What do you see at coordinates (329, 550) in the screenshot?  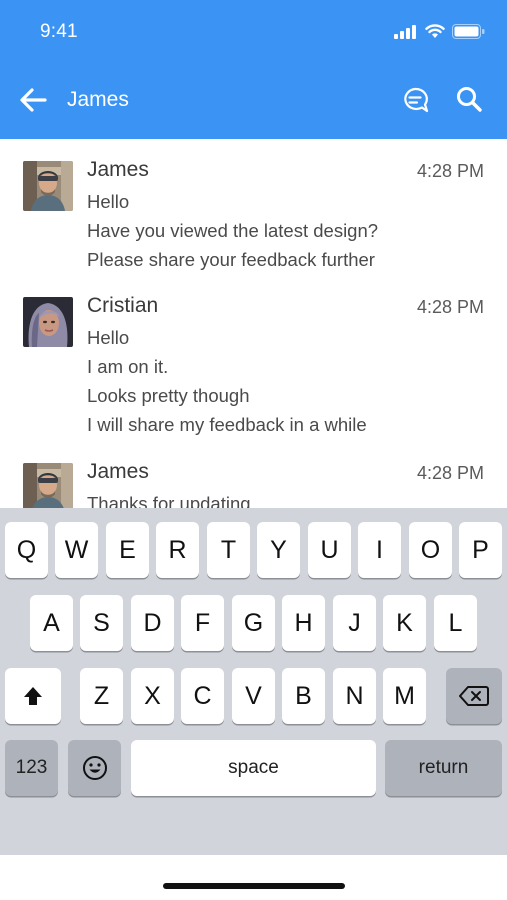 I see `key-u: U` at bounding box center [329, 550].